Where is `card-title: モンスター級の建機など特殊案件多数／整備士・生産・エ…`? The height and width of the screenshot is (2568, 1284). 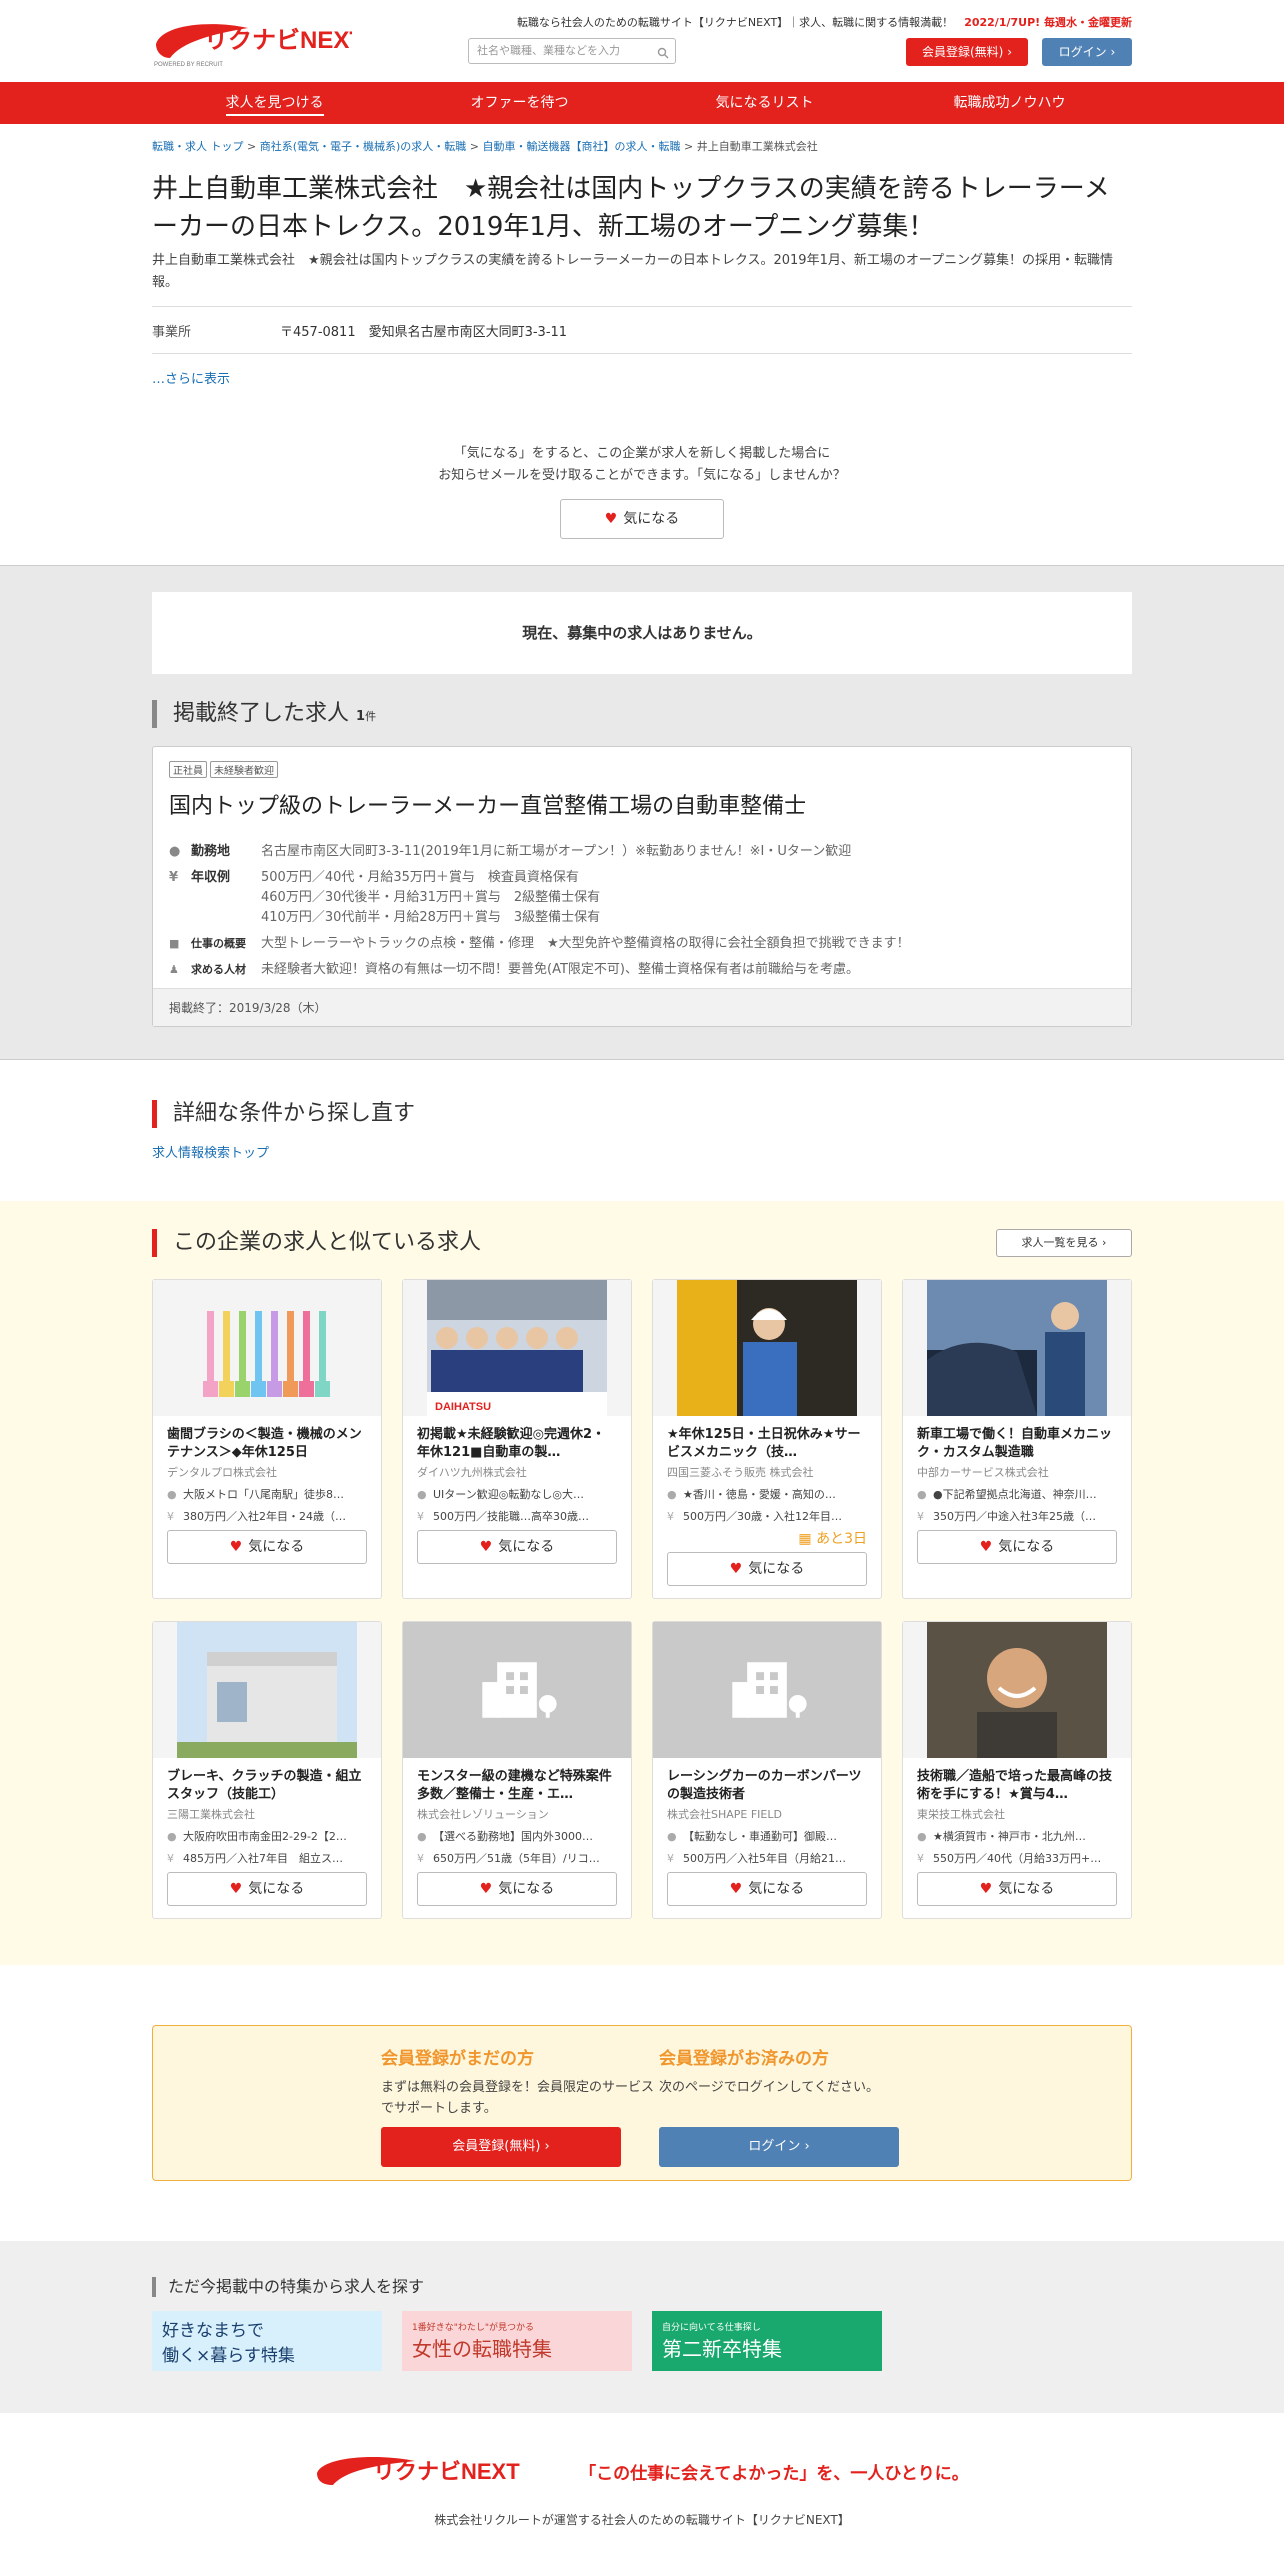
card-title: モンスター級の建機など特殊案件多数／整備士・生産・エ… is located at coordinates (517, 1781).